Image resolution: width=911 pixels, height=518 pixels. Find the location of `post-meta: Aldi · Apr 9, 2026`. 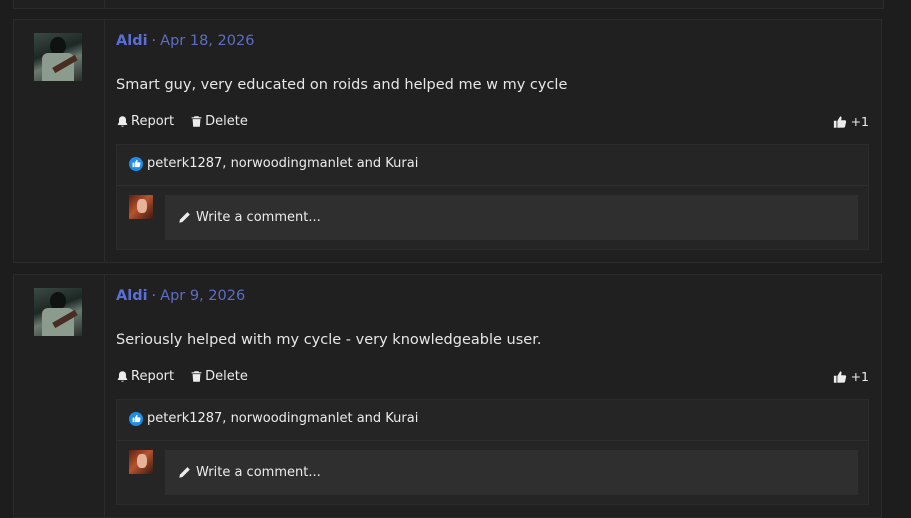

post-meta: Aldi · Apr 9, 2026 is located at coordinates (180, 296).